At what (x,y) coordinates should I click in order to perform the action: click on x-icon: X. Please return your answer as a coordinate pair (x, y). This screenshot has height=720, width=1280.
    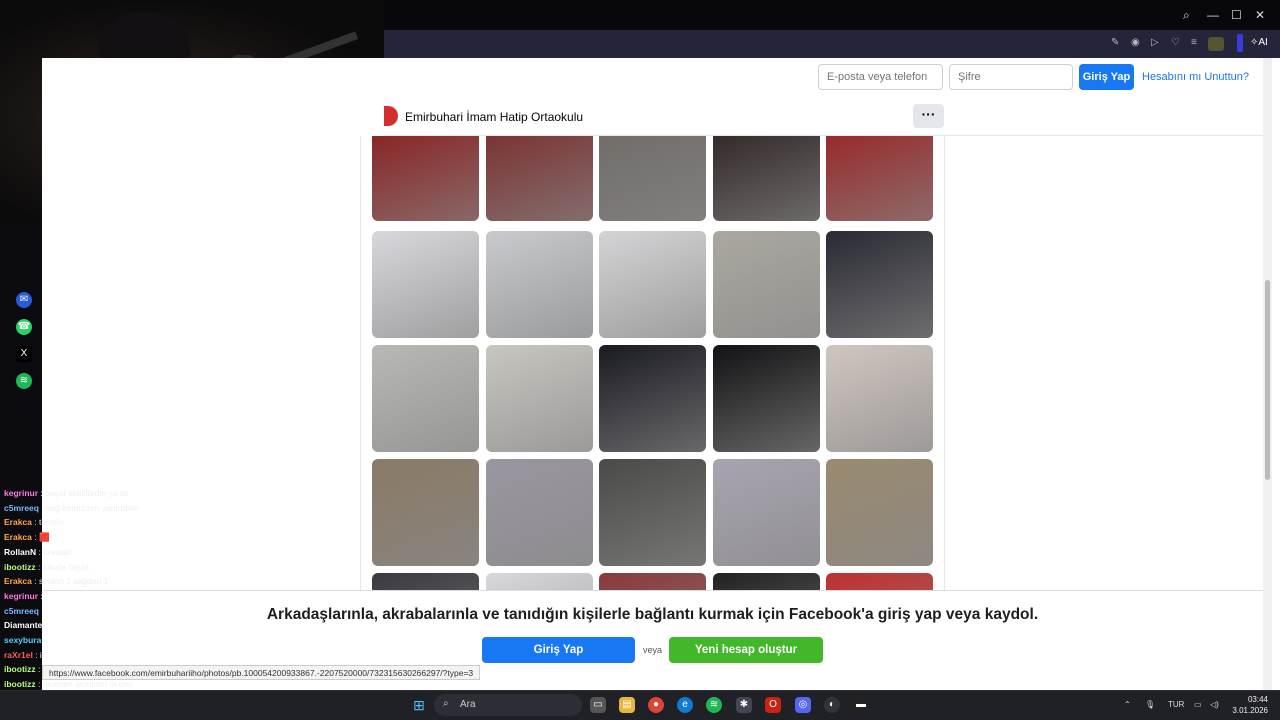
    Looking at the image, I should click on (24, 354).